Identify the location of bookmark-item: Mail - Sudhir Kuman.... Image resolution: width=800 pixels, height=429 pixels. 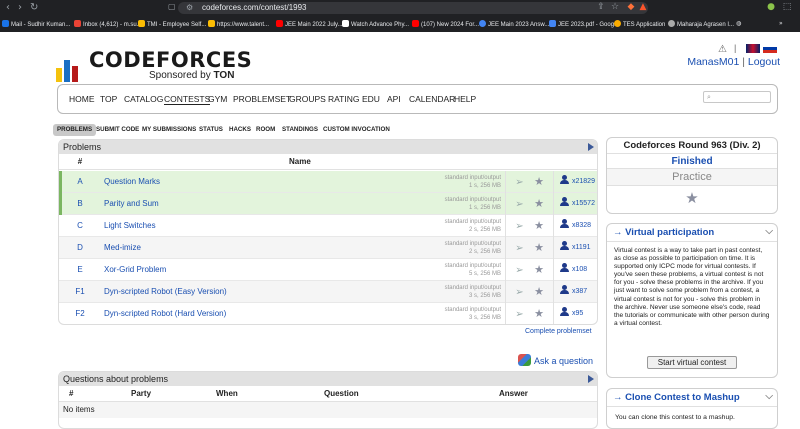
(36, 24).